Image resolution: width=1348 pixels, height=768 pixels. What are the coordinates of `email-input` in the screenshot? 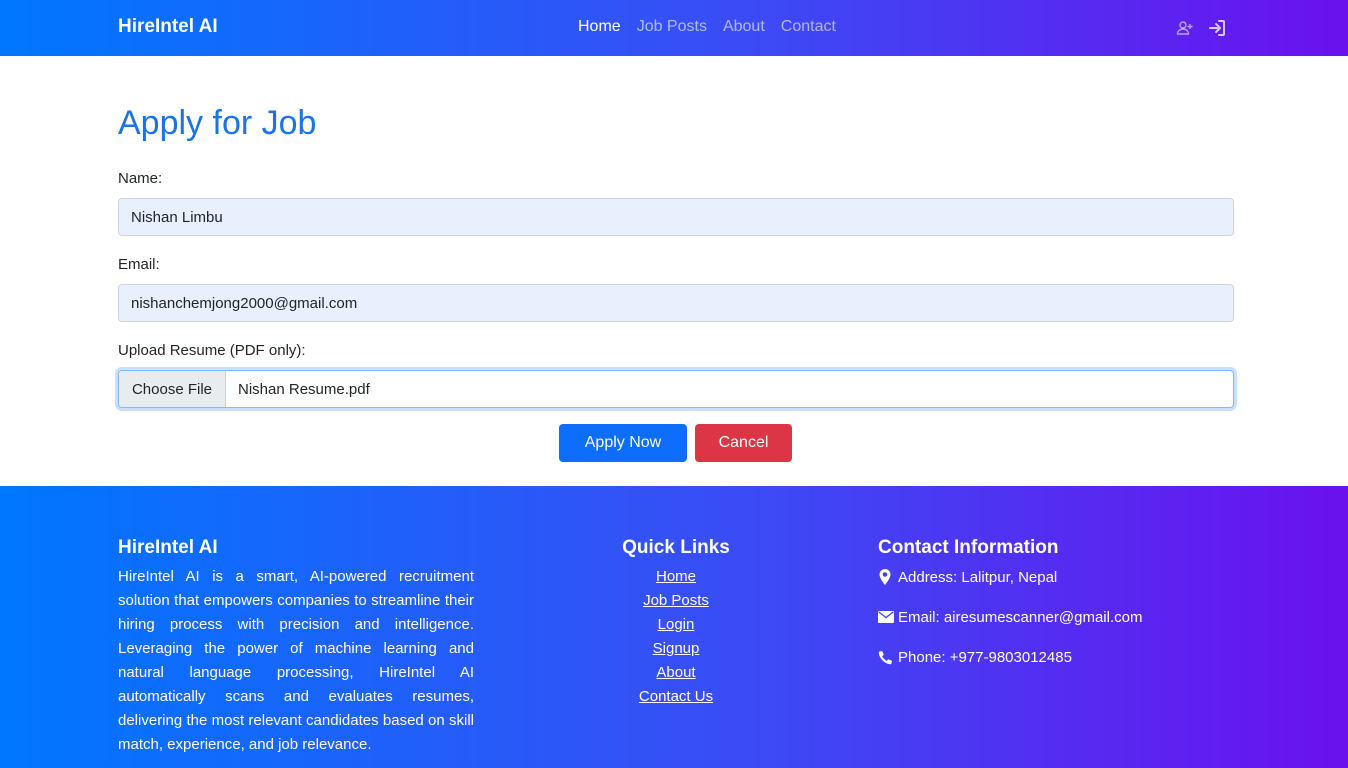 It's located at (676, 303).